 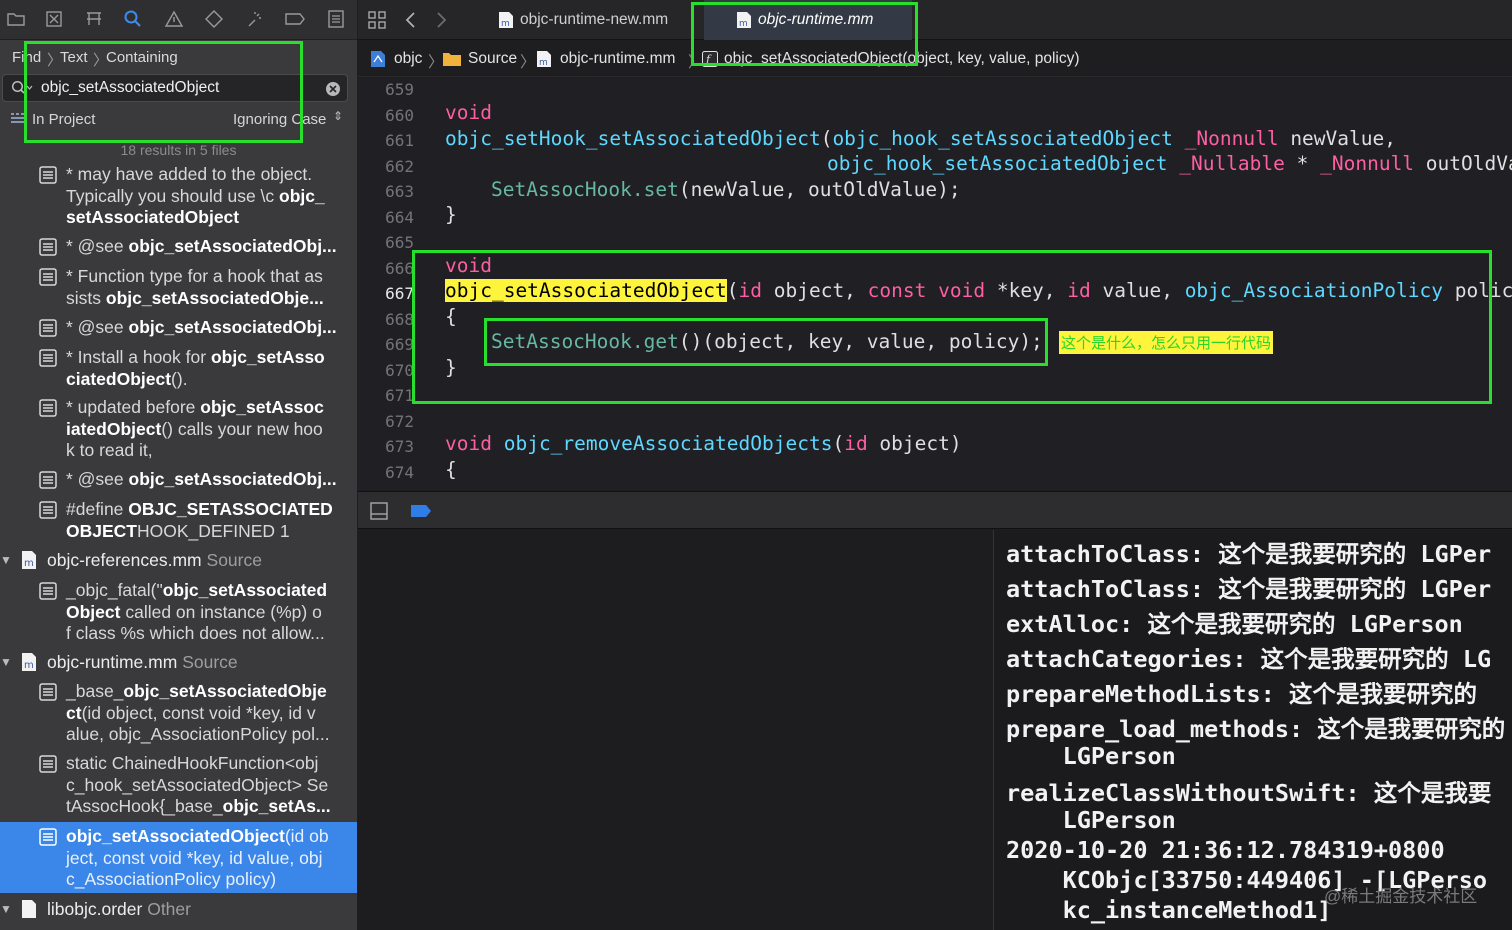 I want to click on code-token: objc_AssociationPolicy, so click(x=1313, y=290).